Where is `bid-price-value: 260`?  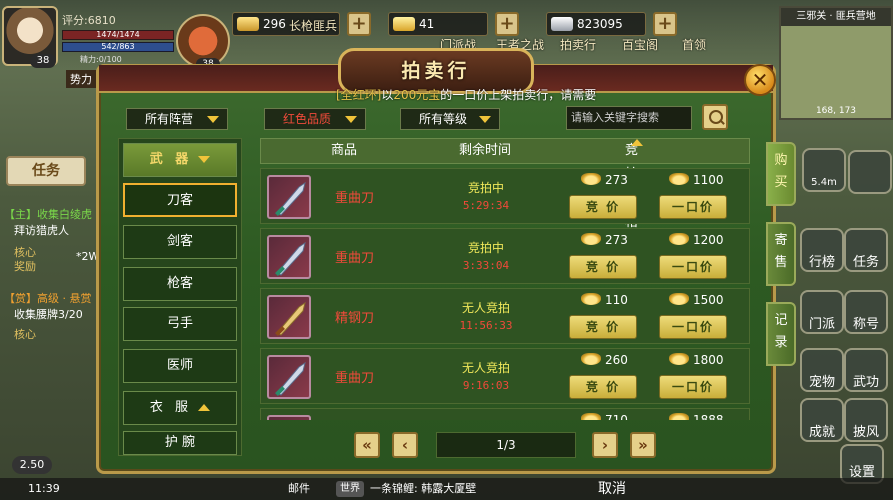
bid-price-value: 260 is located at coordinates (616, 360).